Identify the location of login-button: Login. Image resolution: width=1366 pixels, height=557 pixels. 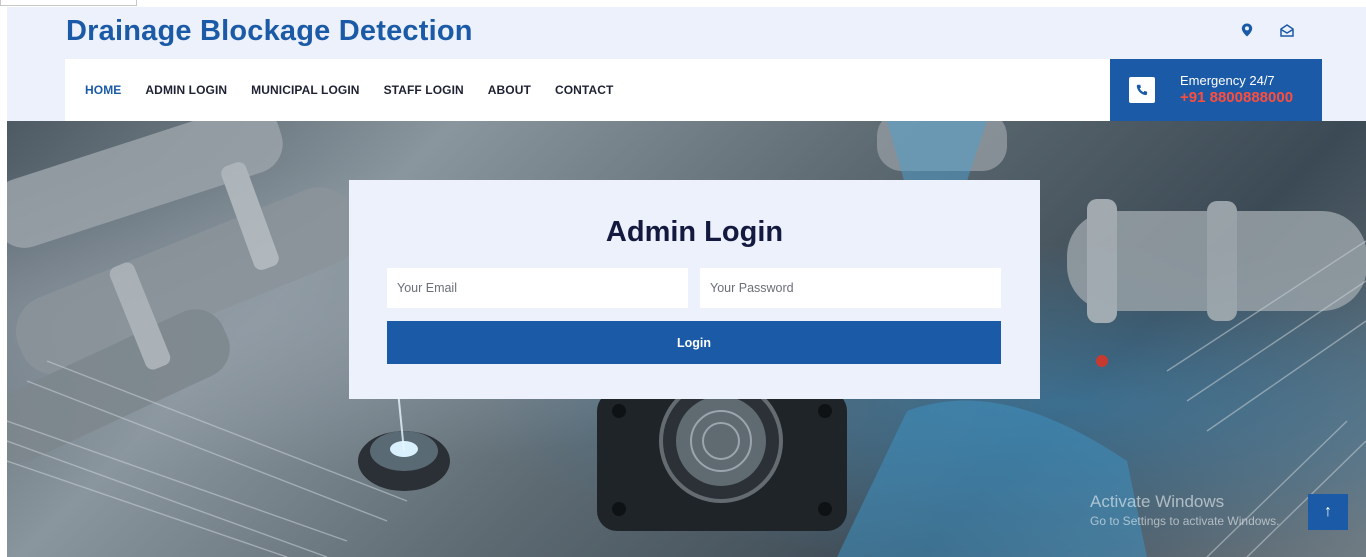
(694, 342).